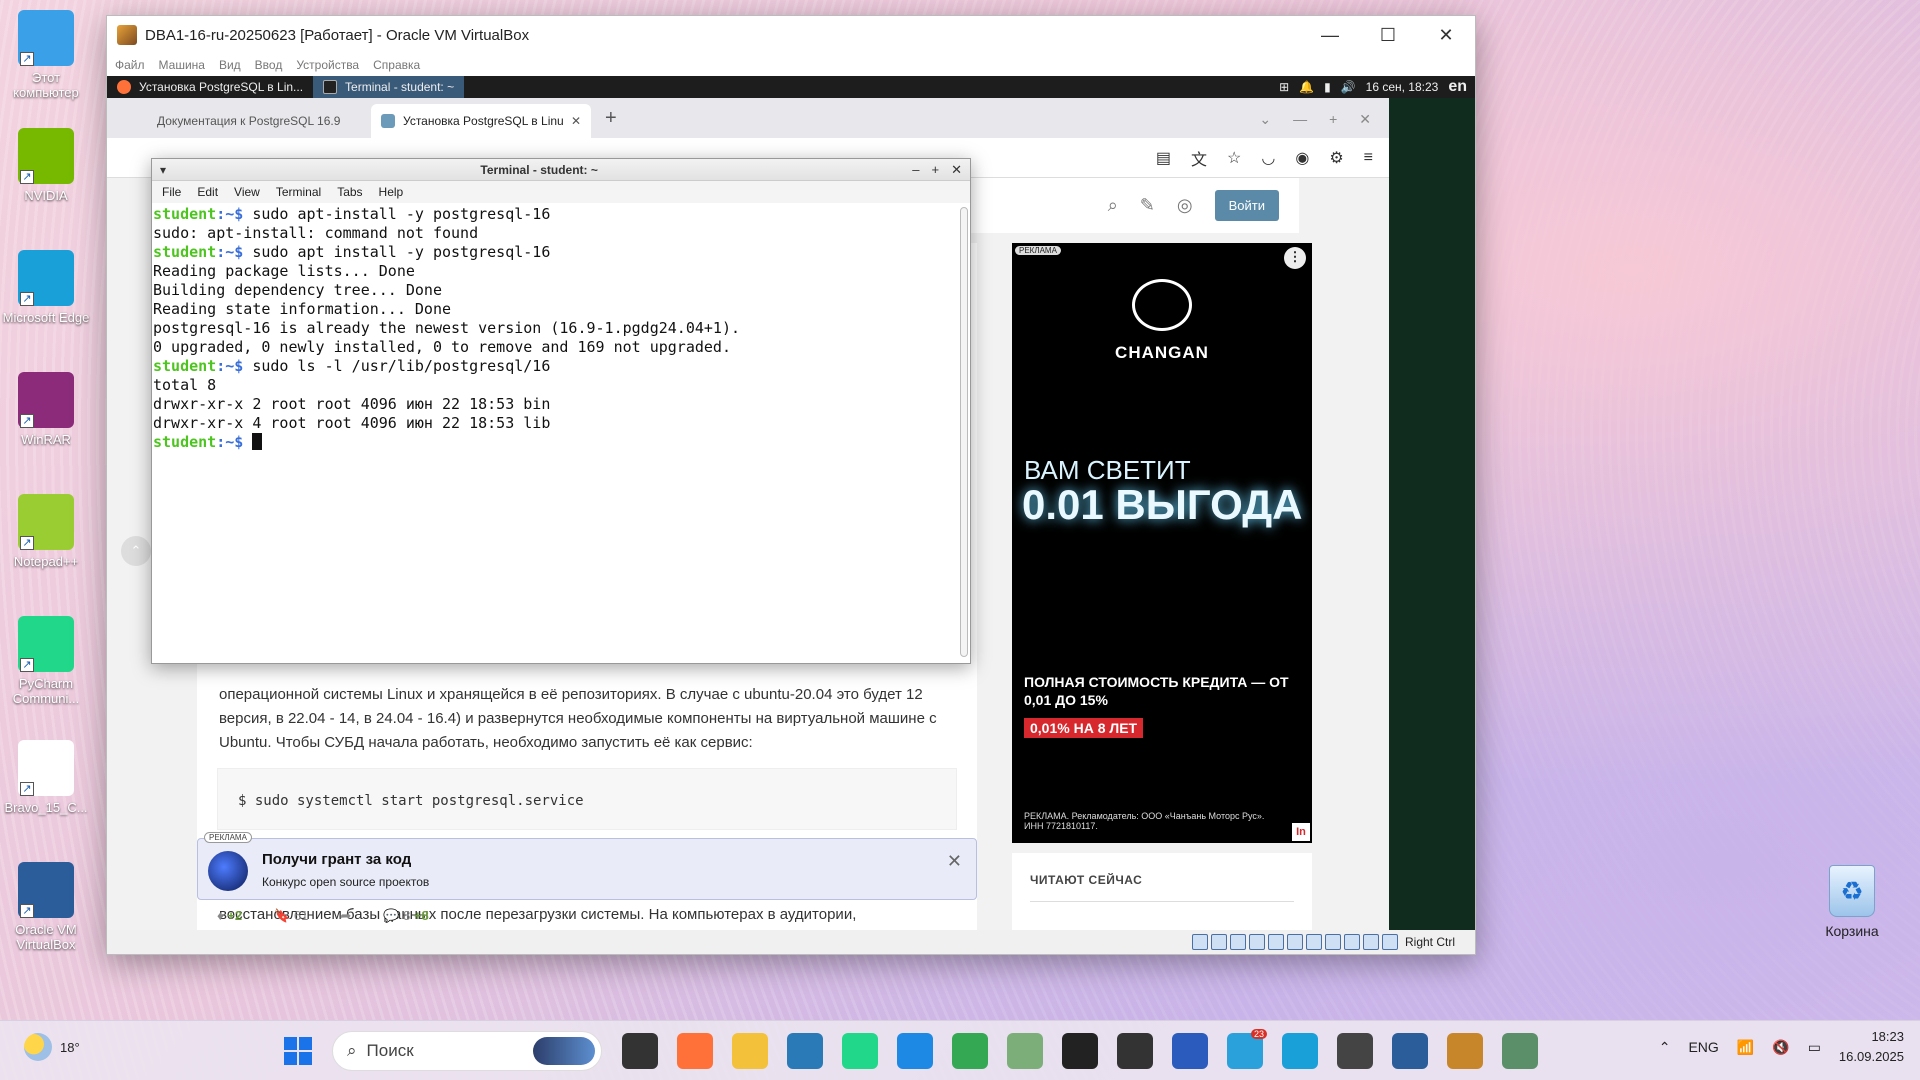 The height and width of the screenshot is (1080, 1920). What do you see at coordinates (230, 65) in the screenshot?
I see `vbox-menu-view: Вид` at bounding box center [230, 65].